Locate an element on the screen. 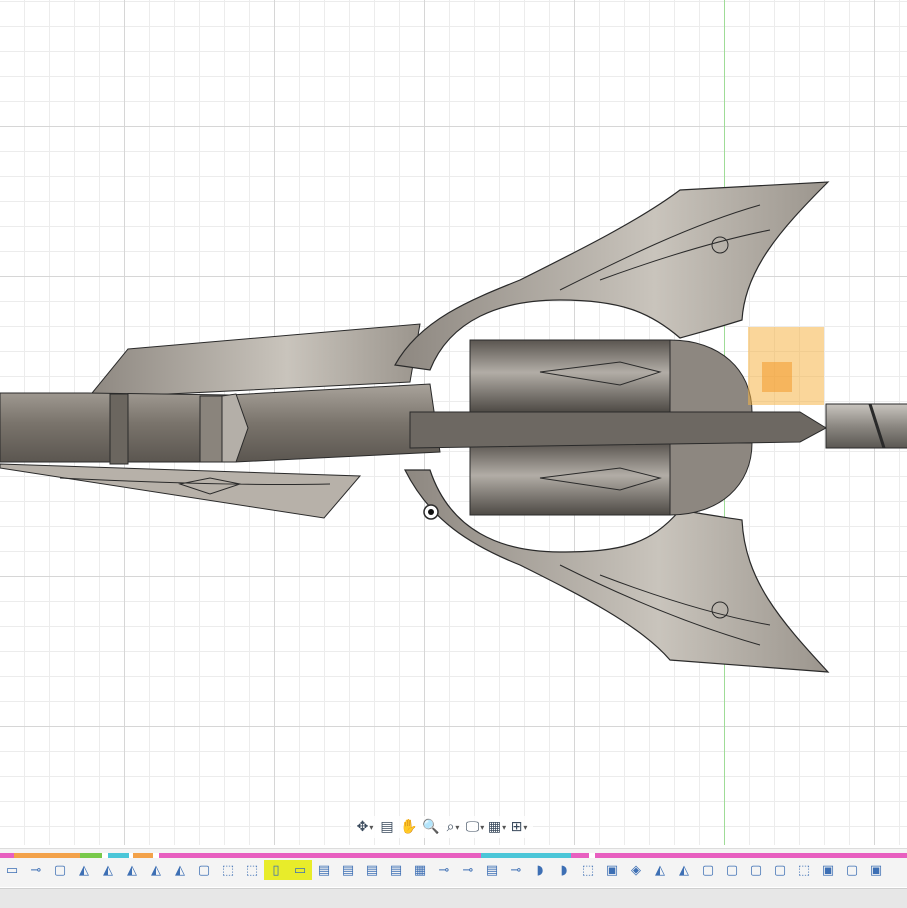  status-bar is located at coordinates (453, 898).